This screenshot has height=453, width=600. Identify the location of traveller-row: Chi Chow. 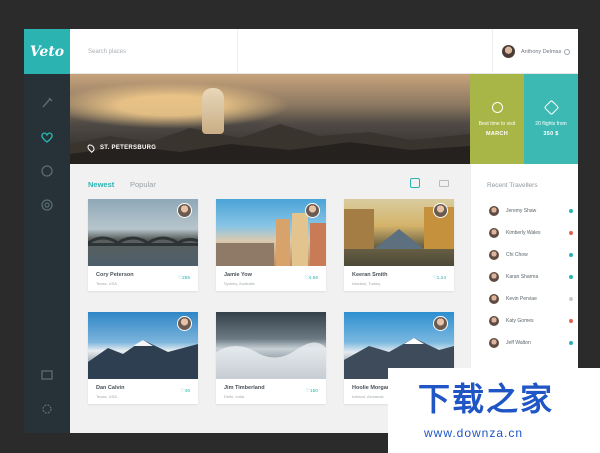
(531, 255).